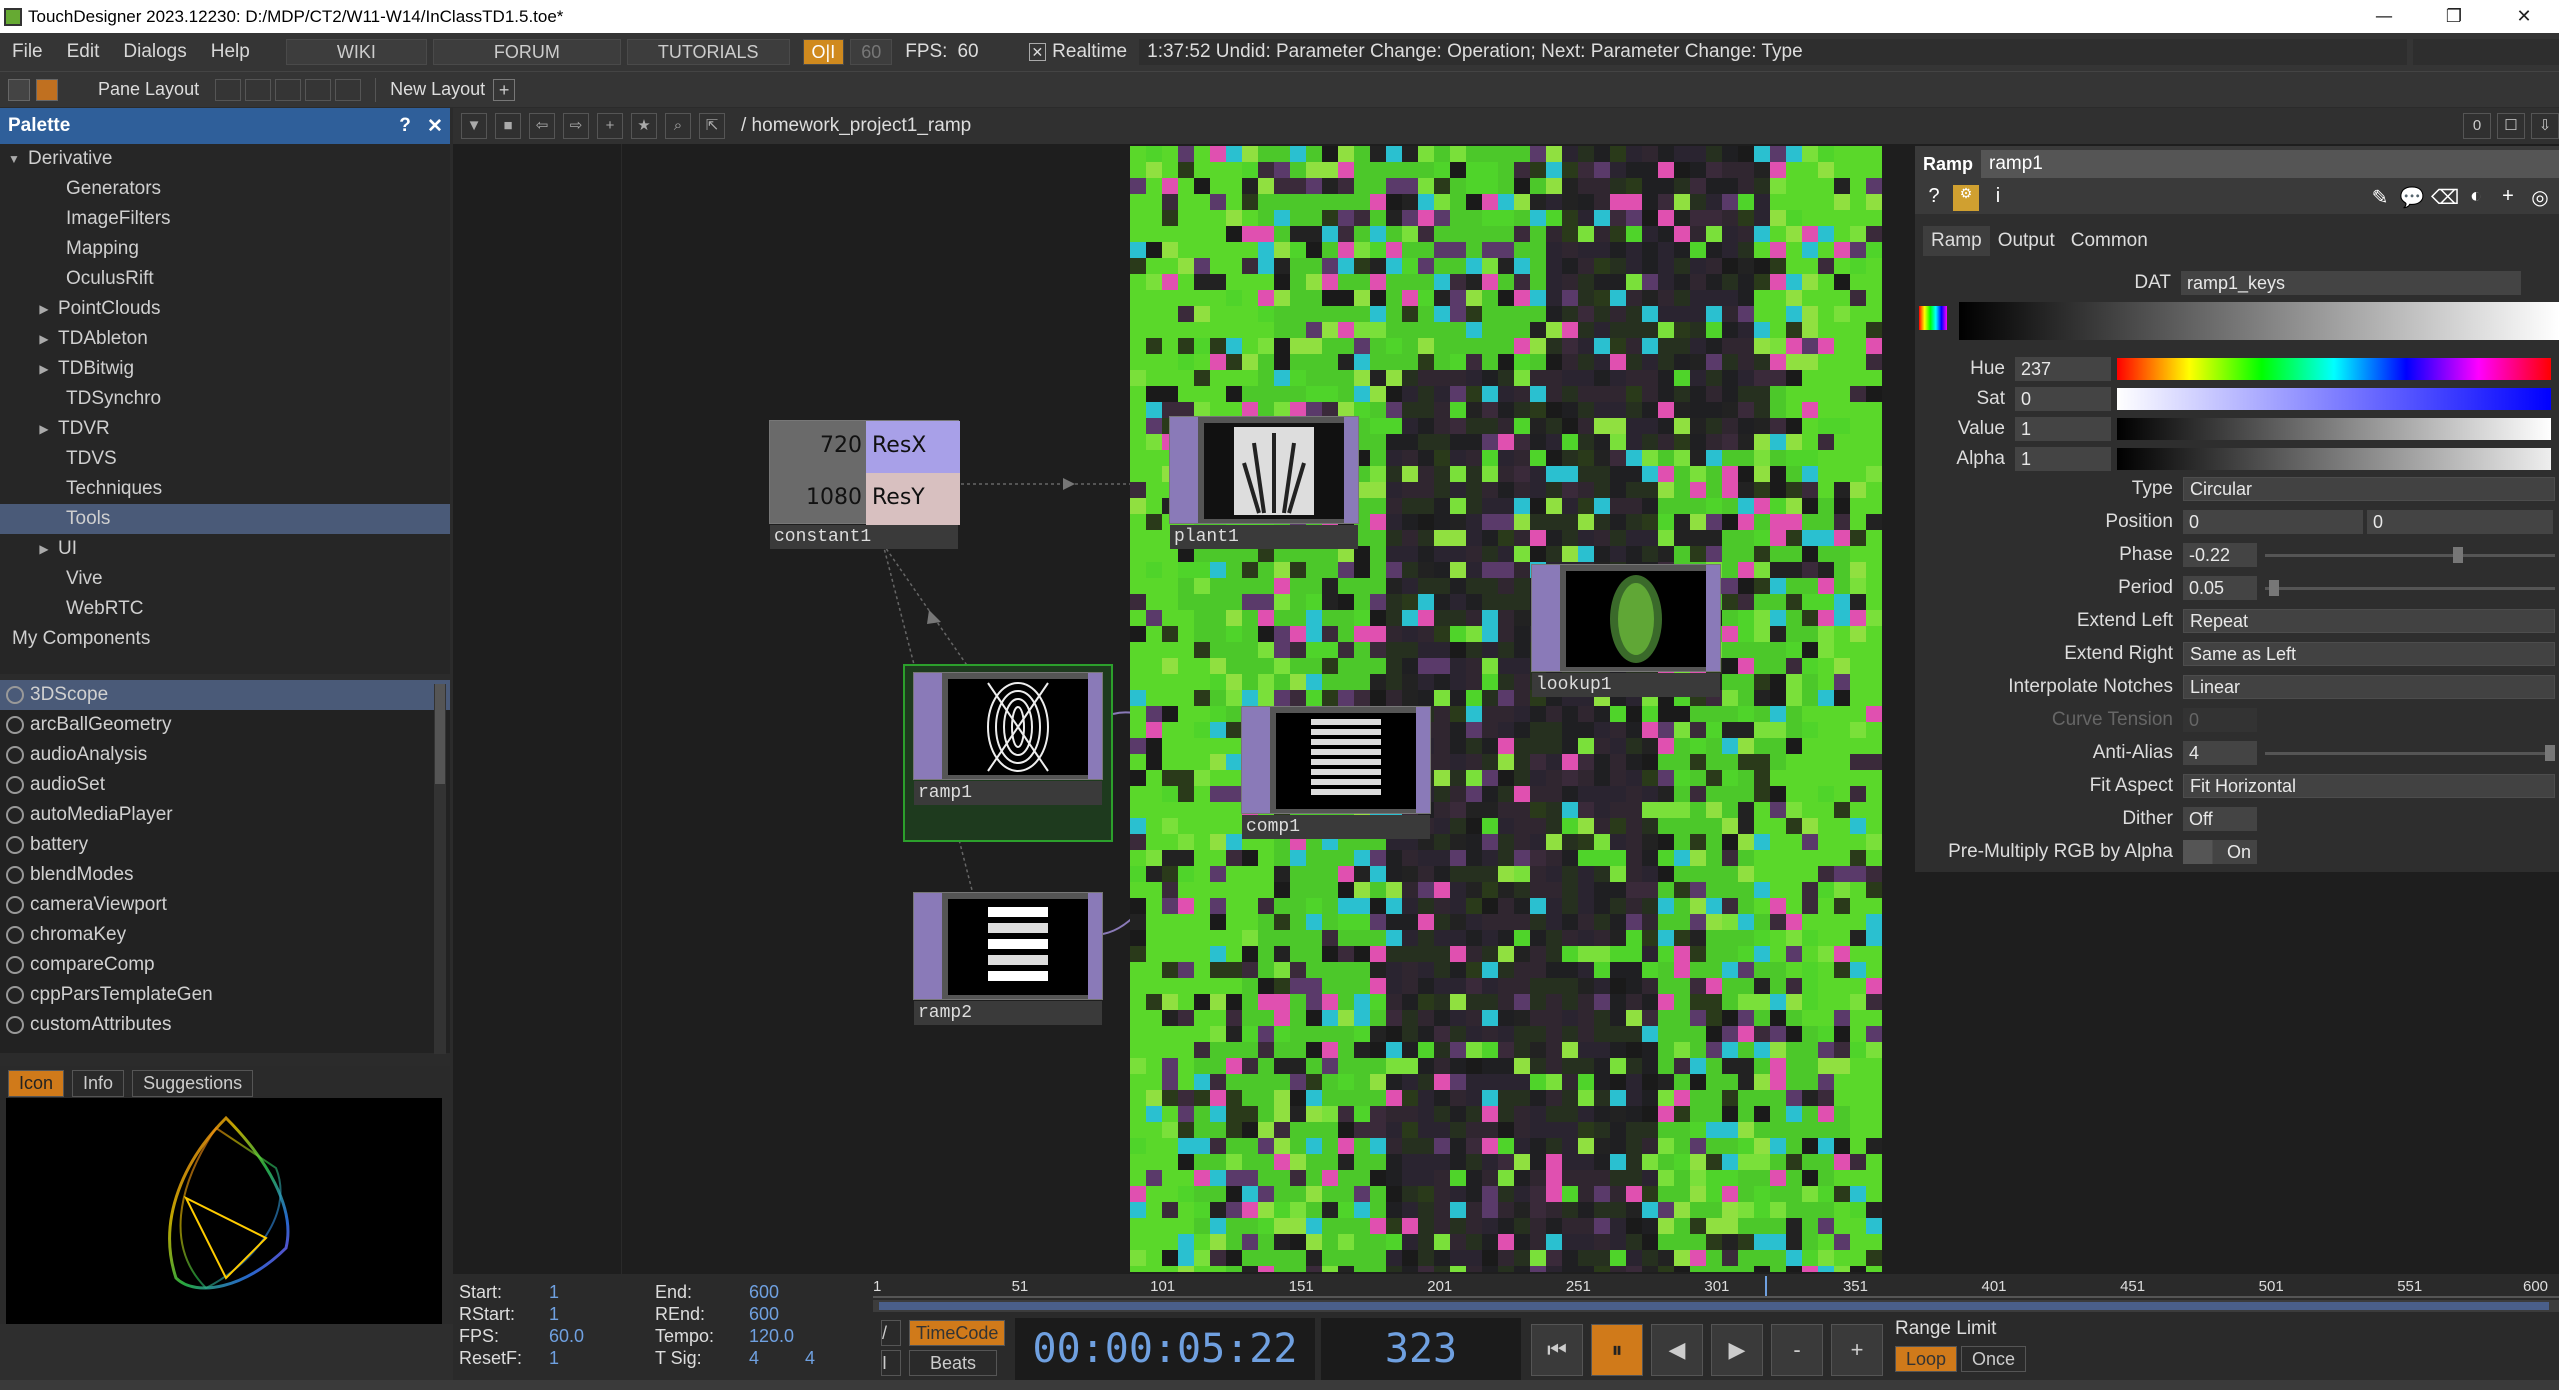  I want to click on pane-icon, so click(19, 89).